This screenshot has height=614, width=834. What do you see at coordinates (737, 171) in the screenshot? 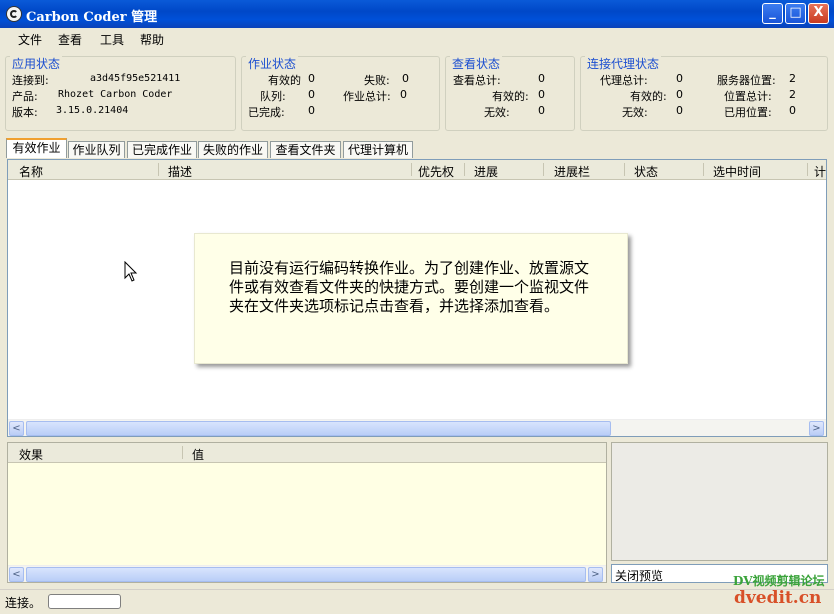
I see `col-selected-time: 选中时间` at bounding box center [737, 171].